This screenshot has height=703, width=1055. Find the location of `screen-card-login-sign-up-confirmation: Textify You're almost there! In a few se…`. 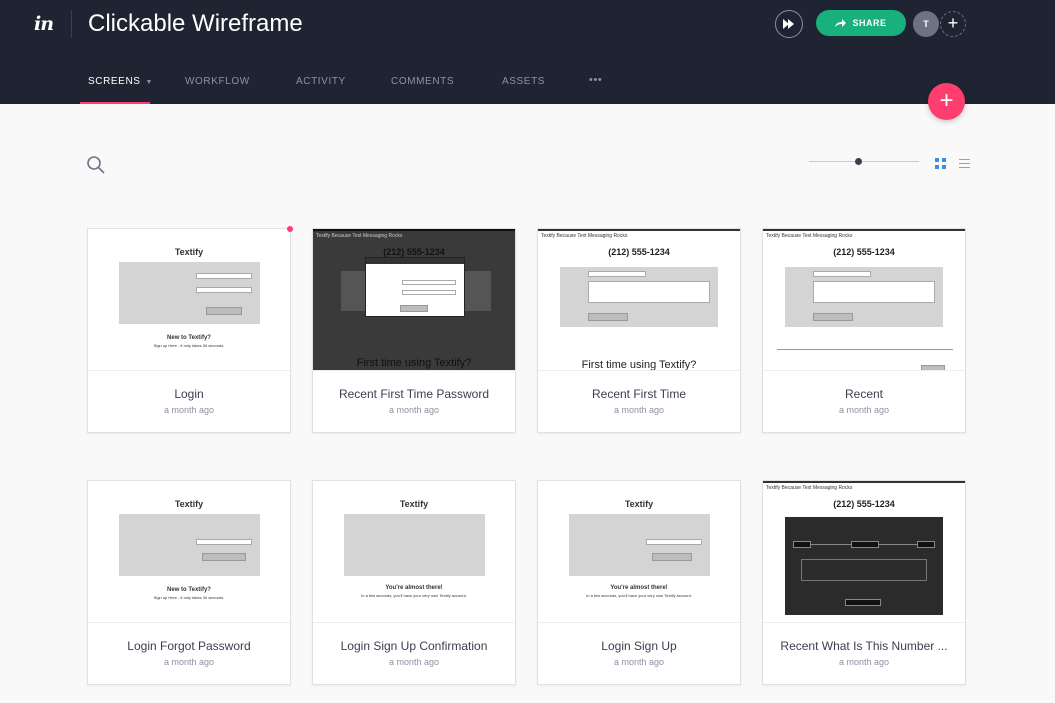

screen-card-login-sign-up-confirmation: Textify You're almost there! In a few se… is located at coordinates (414, 582).